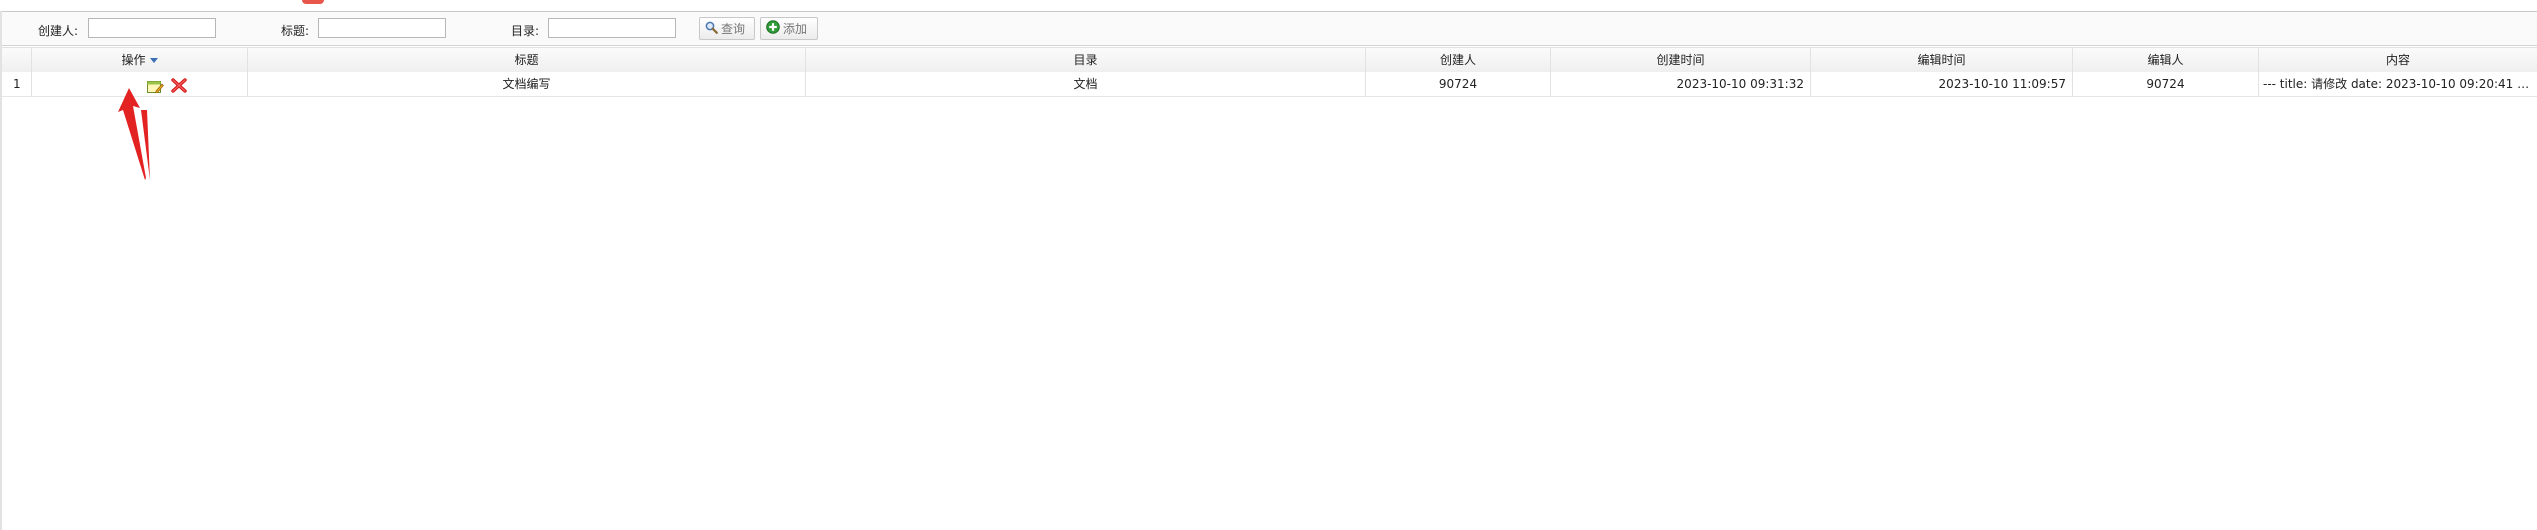 The height and width of the screenshot is (530, 2537). Describe the element at coordinates (711, 29) in the screenshot. I see `magnifier-icon` at that location.